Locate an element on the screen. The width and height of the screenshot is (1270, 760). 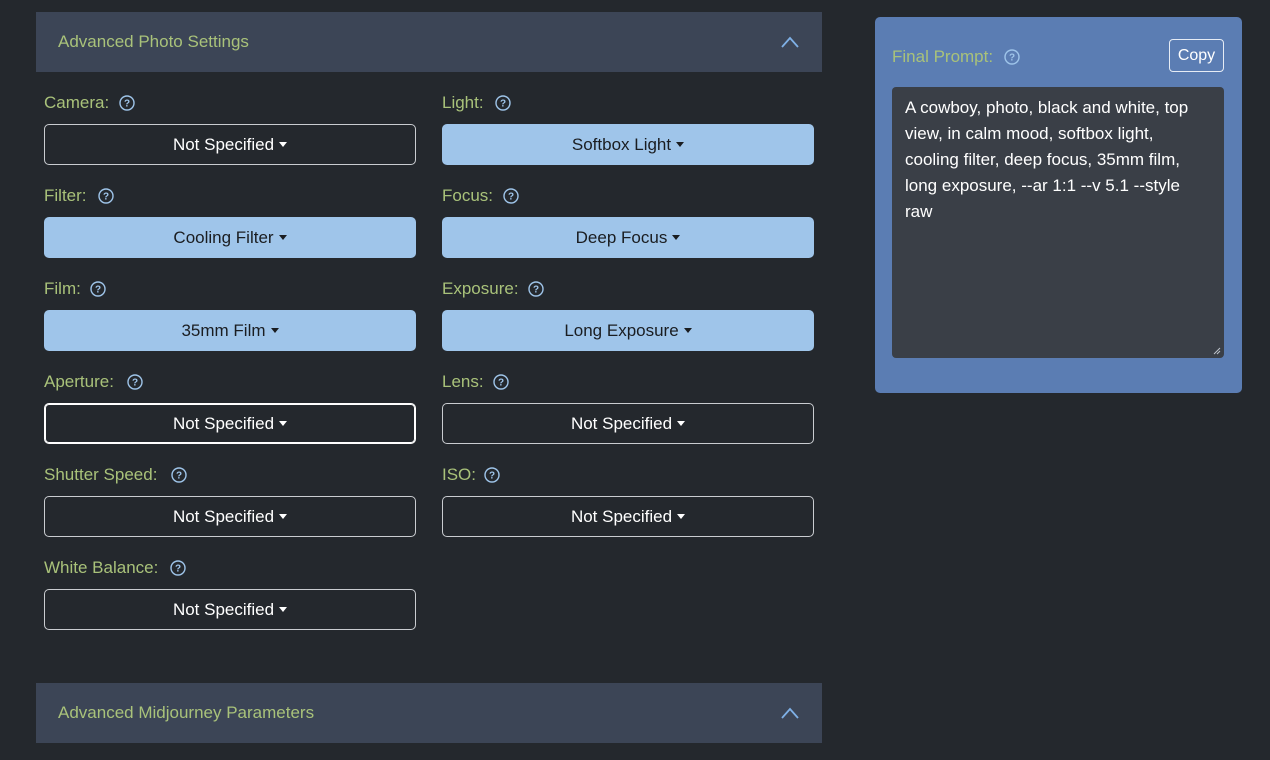
shutter-speed-value: Not Specified is located at coordinates (223, 516).